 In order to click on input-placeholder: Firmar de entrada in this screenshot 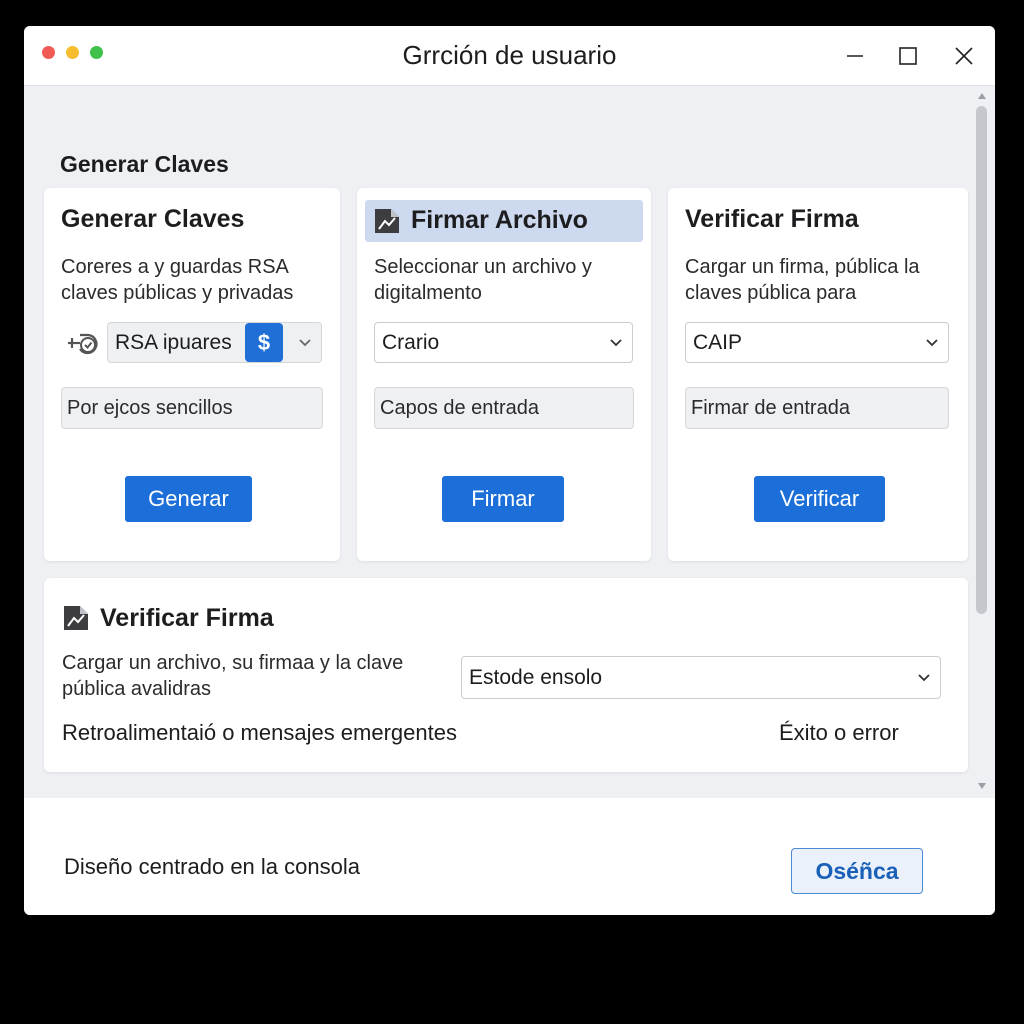, I will do `click(770, 408)`.